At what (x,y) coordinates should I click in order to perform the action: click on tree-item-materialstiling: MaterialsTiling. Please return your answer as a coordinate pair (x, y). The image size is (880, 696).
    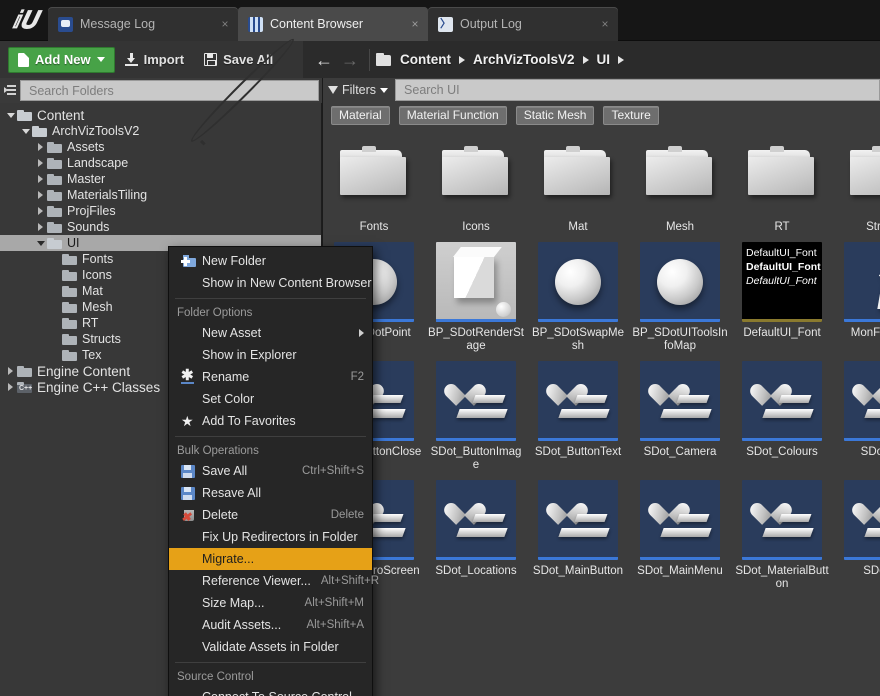
    Looking at the image, I should click on (160, 195).